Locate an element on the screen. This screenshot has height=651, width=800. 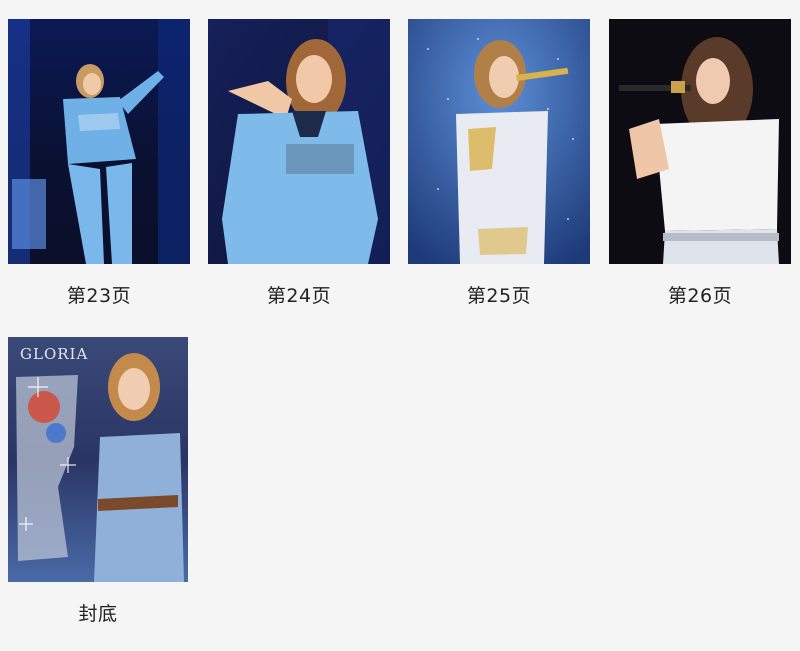
cover-title-lettering: GLORIA is located at coordinates (54, 354).